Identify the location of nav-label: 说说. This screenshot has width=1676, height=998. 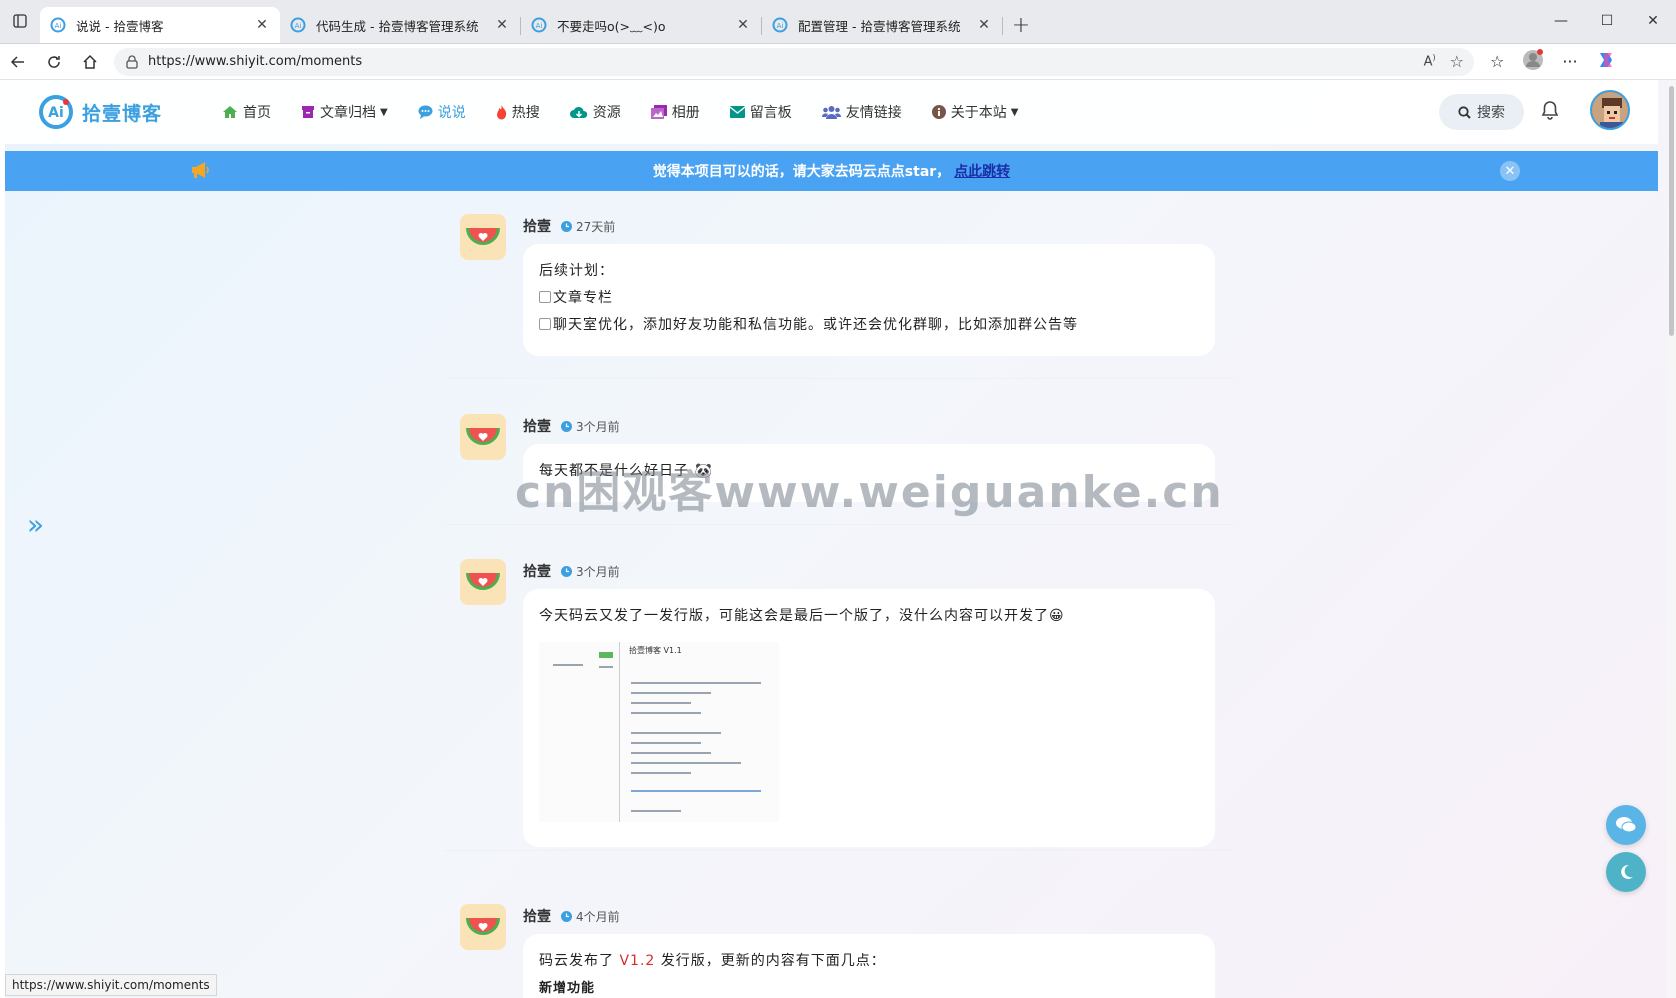
(451, 113).